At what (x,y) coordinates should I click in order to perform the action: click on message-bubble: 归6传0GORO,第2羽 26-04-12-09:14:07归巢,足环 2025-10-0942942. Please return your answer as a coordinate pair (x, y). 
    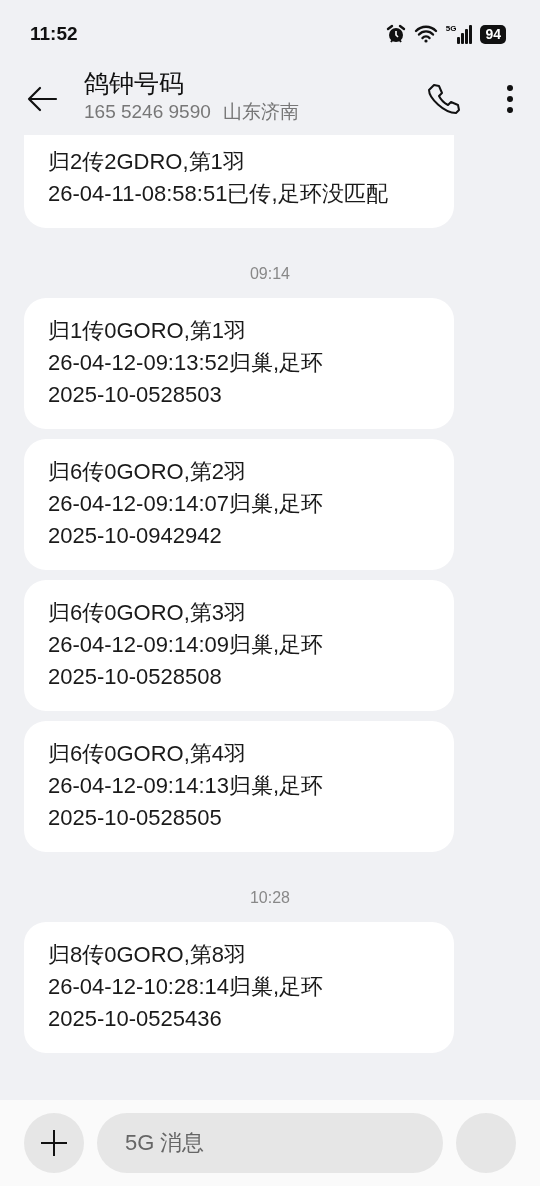
    Looking at the image, I should click on (239, 504).